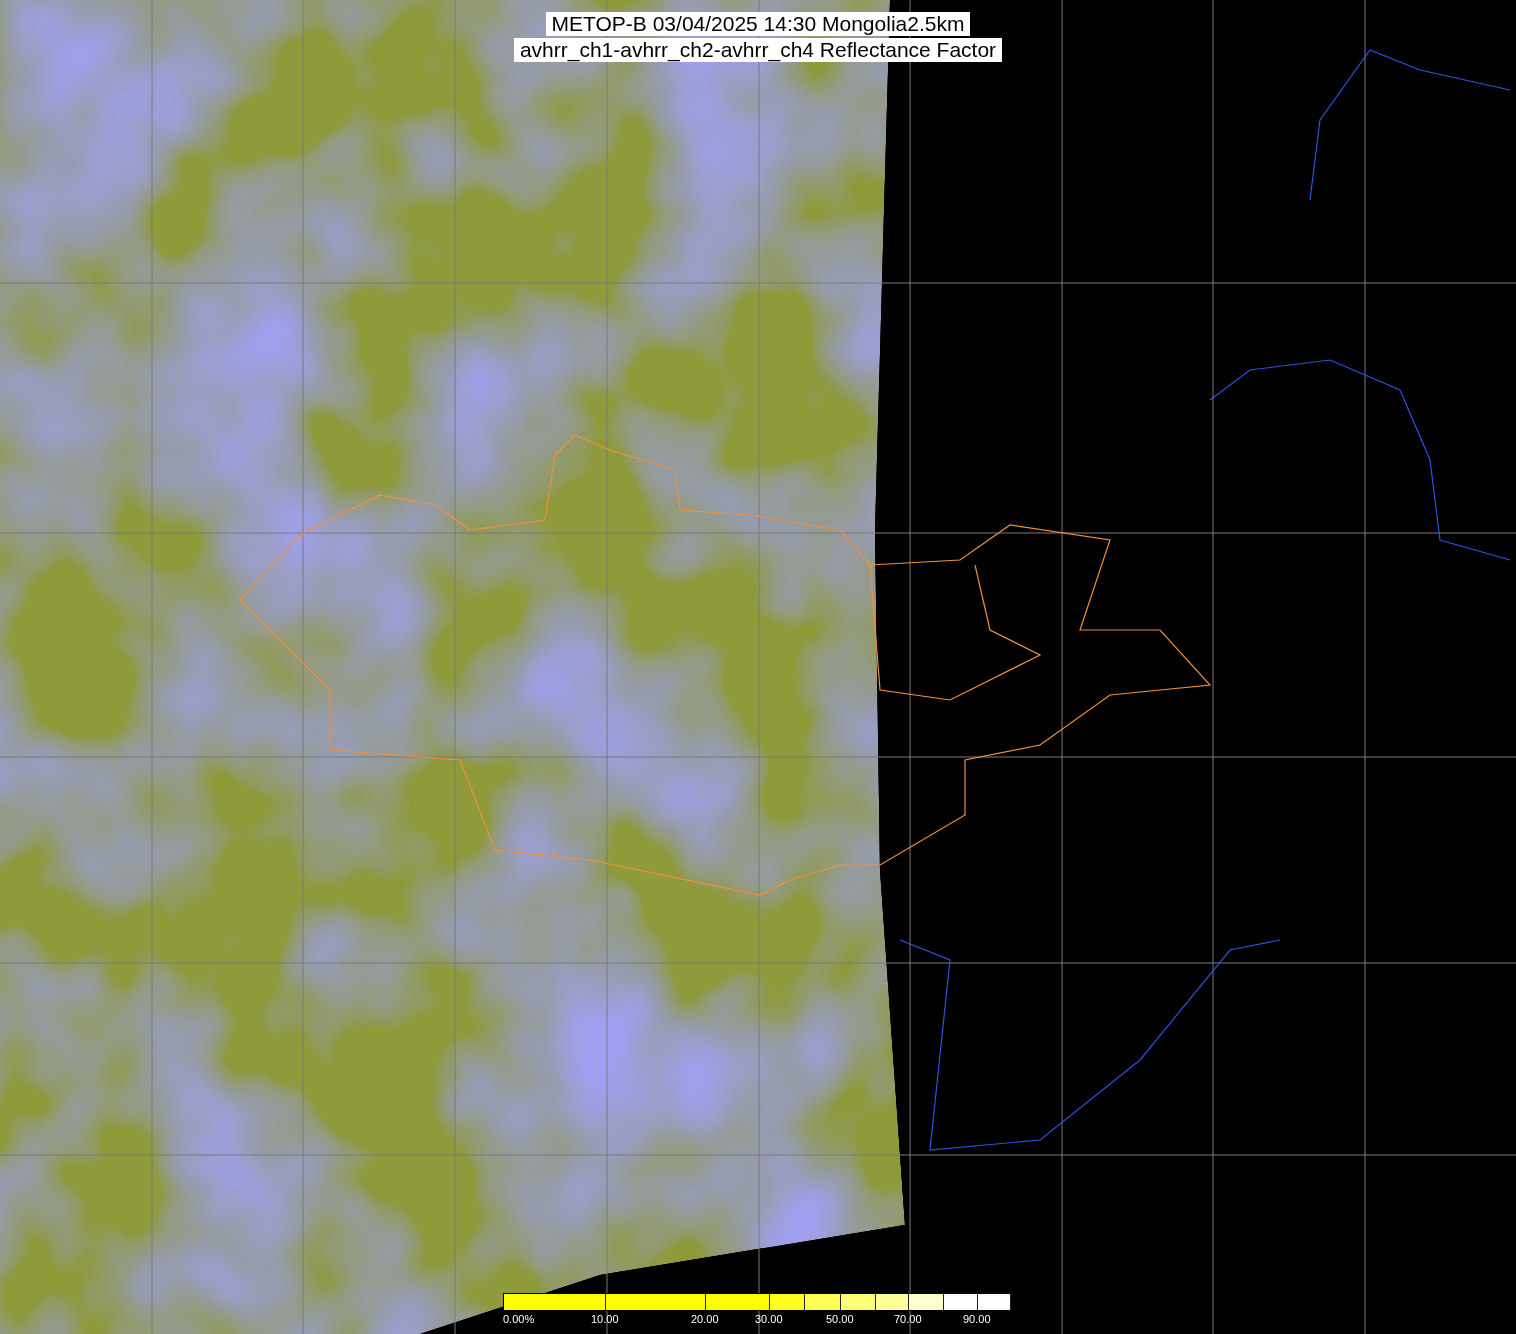  Describe the element at coordinates (758, 24) in the screenshot. I see `map-title: METOP-B 03/04/2025 14:30 Mongolia2.5km` at that location.